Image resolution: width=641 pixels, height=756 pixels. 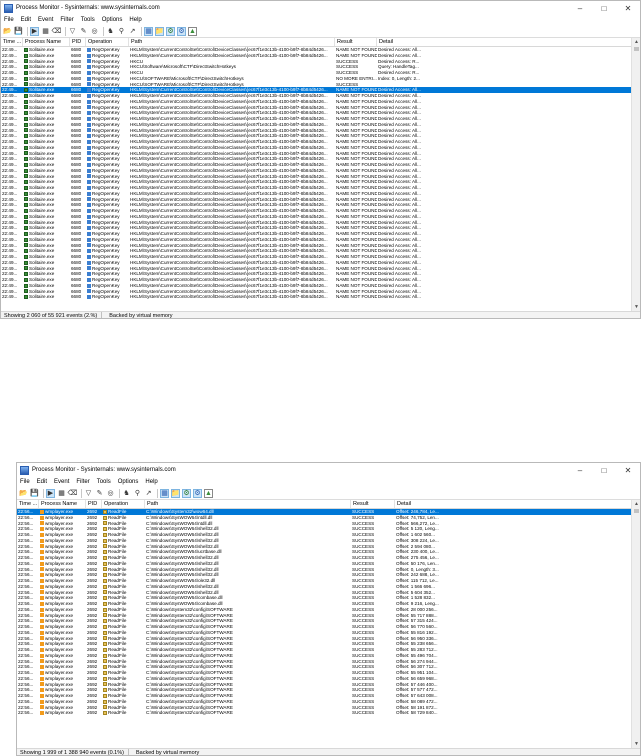 What do you see at coordinates (363, 707) in the screenshot?
I see `cell-result-text: SUCCESS` at bounding box center [363, 707].